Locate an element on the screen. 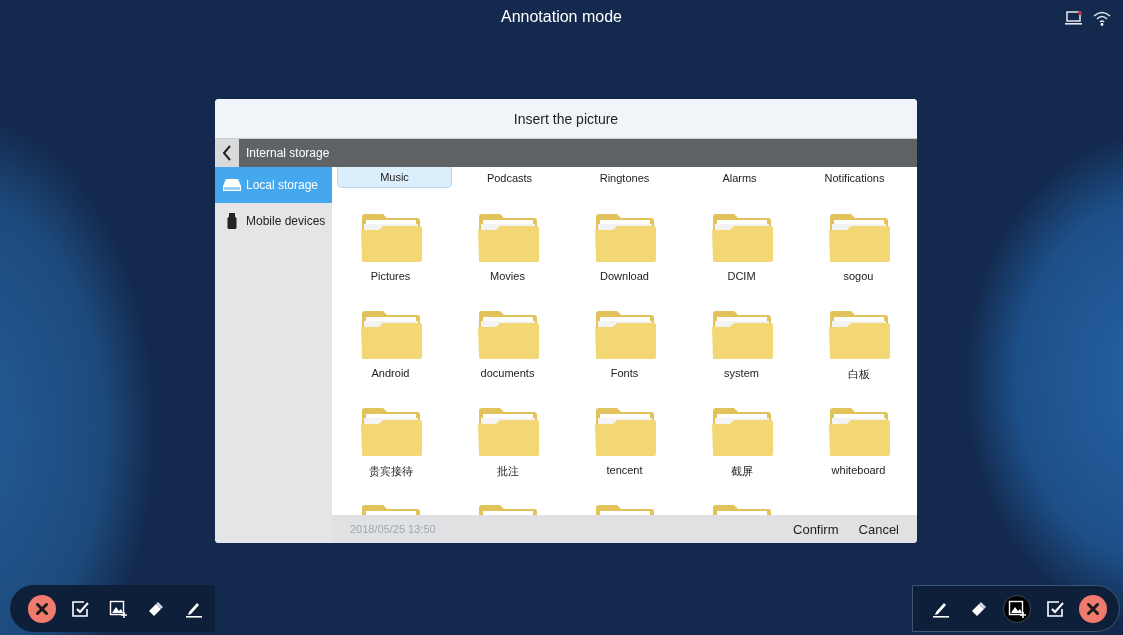 Image resolution: width=1123 pixels, height=635 pixels. tab: Ringtones is located at coordinates (624, 177).